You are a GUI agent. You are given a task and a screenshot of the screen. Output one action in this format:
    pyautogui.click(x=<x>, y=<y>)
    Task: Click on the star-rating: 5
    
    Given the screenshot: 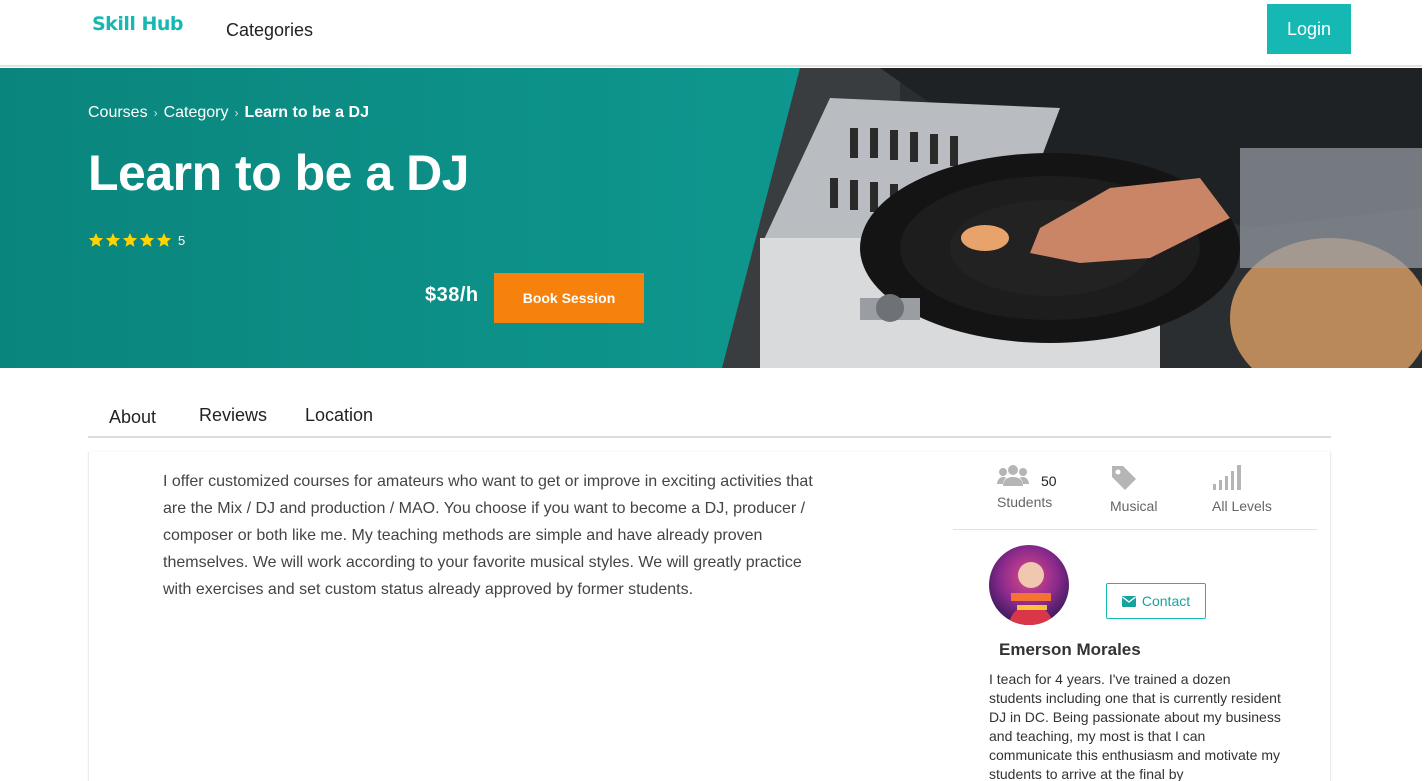 What is the action you would take?
    pyautogui.click(x=136, y=240)
    